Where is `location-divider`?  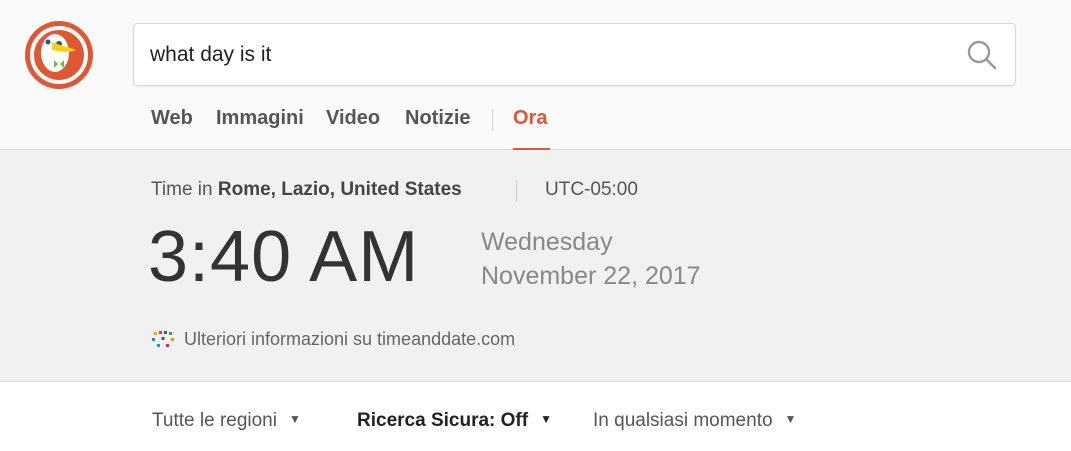
location-divider is located at coordinates (516, 191).